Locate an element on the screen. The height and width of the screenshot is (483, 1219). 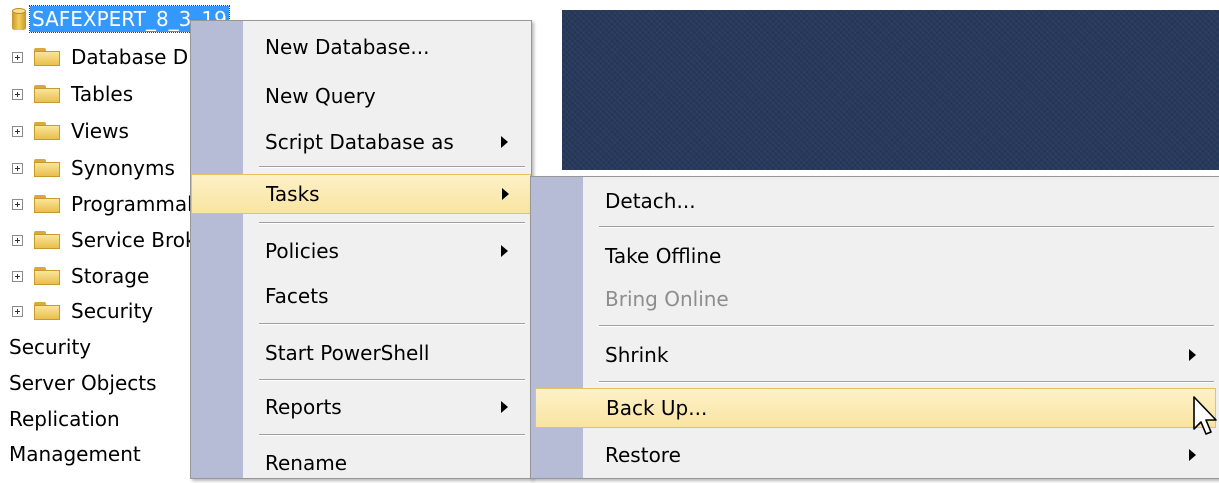
tree-folder: Service Broker is located at coordinates (114, 240).